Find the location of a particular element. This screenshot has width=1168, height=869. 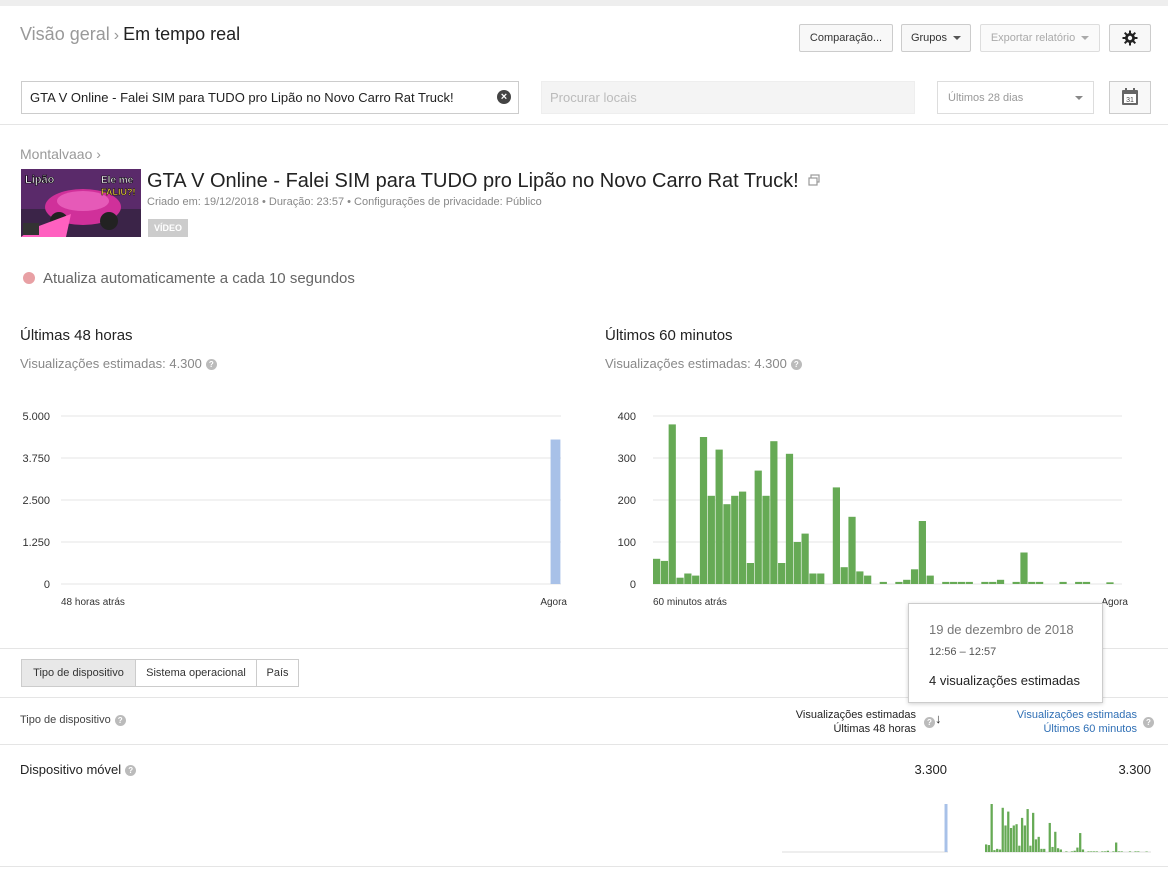

x-axis-end-label: Agora is located at coordinates (1114, 602).